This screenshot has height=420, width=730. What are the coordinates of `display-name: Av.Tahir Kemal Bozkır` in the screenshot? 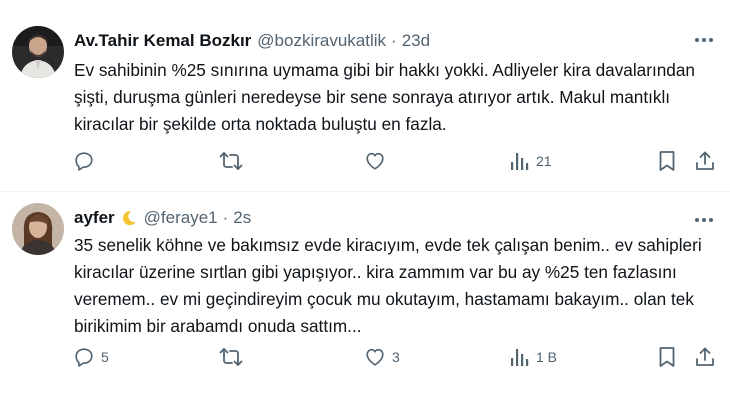 It's located at (162, 41).